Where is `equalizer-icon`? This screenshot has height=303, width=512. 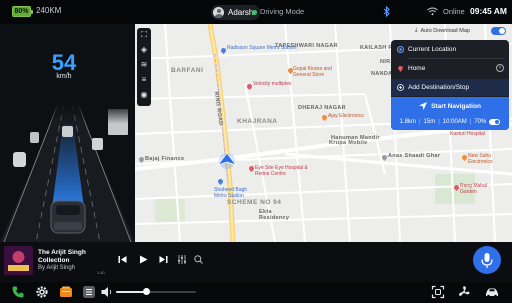 equalizer-icon is located at coordinates (182, 260).